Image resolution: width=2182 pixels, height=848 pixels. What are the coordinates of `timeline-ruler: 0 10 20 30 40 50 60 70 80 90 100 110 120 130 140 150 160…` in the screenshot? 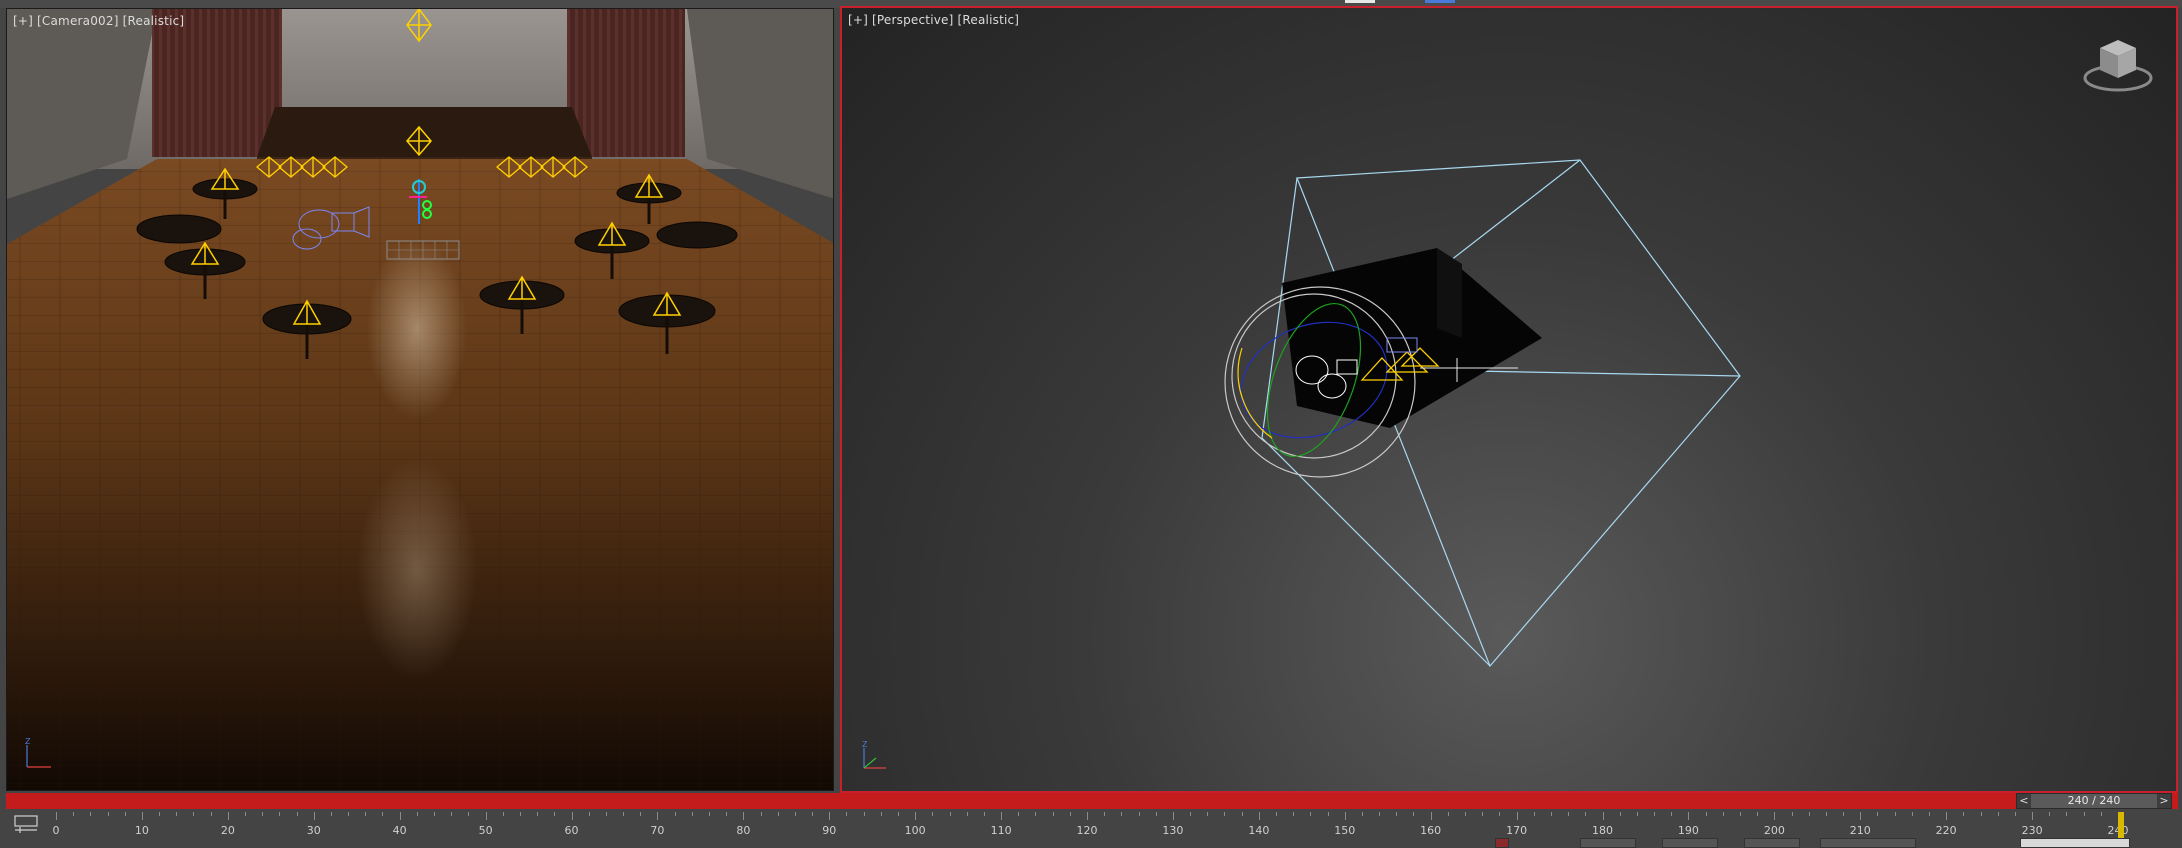 It's located at (1114, 824).